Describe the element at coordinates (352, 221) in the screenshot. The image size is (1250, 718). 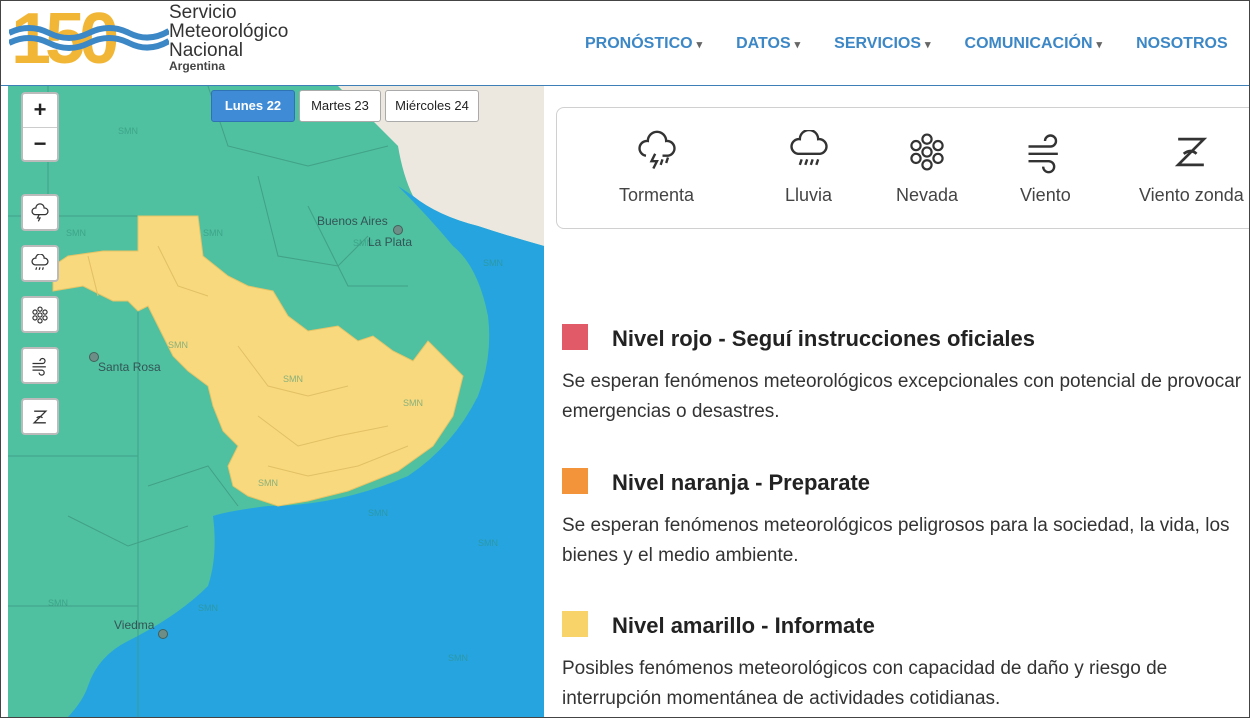
I see `city-label-buenos-aires: Buenos Aires` at that location.